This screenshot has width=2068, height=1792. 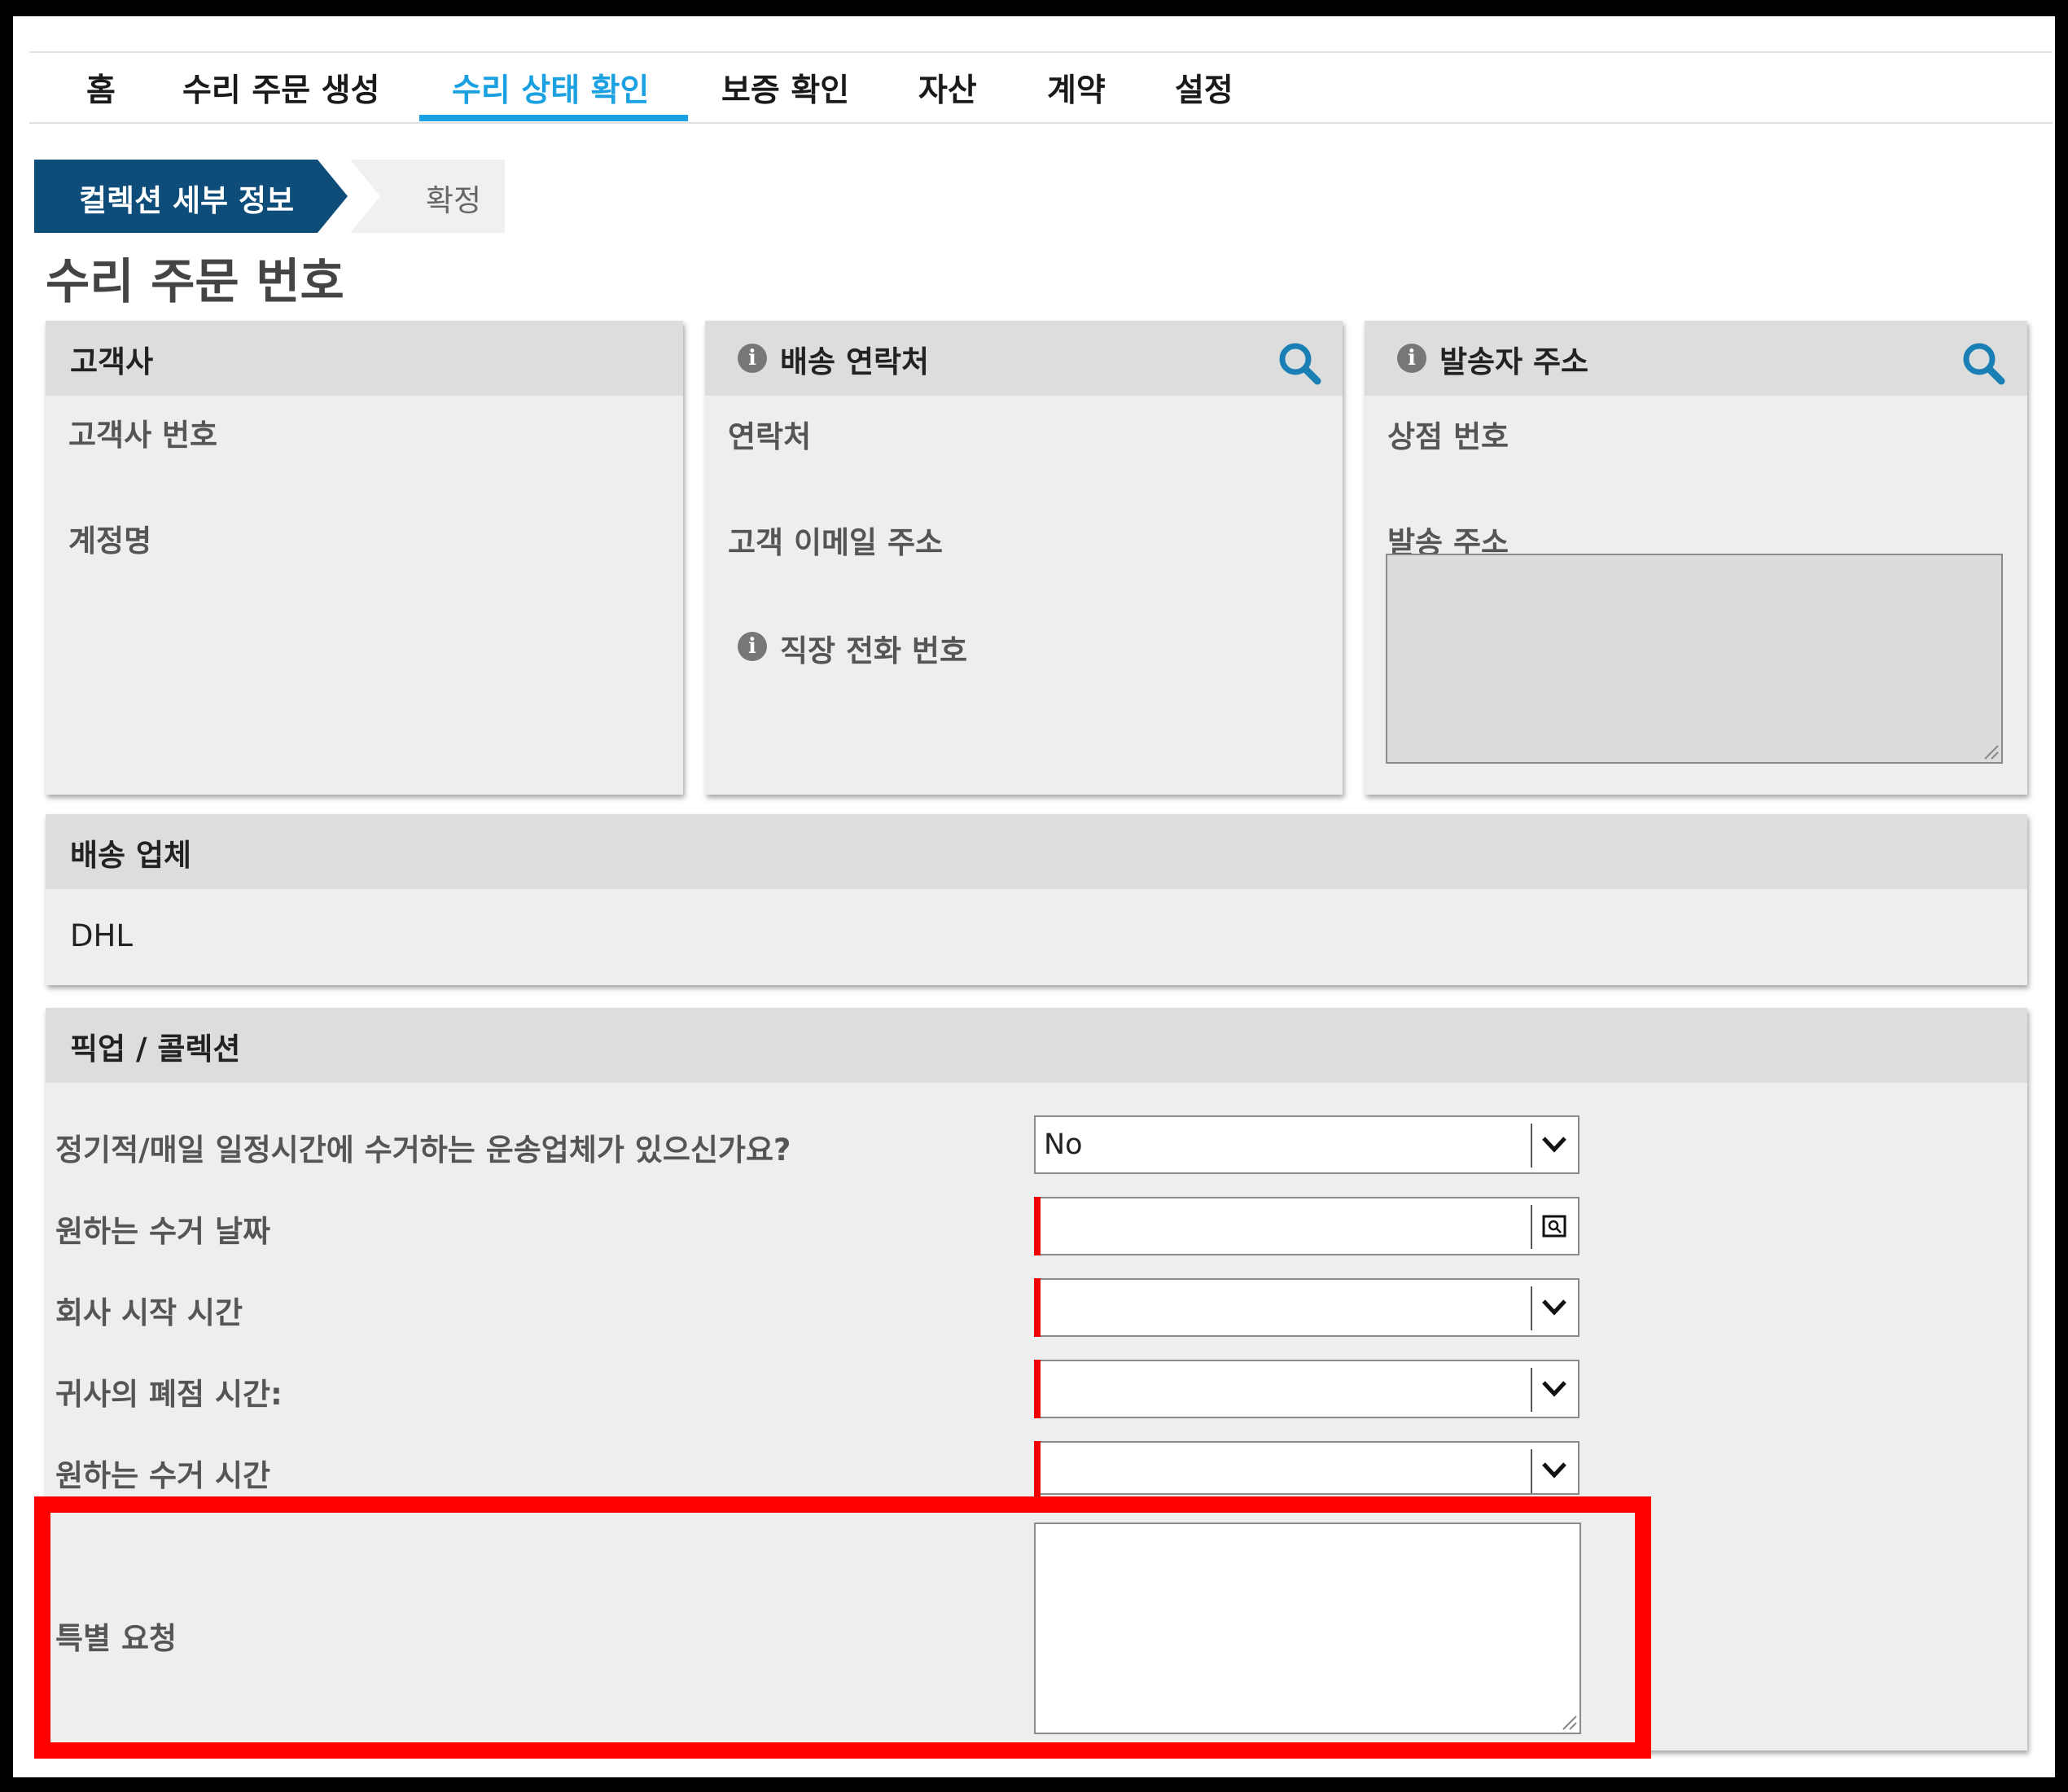 I want to click on nav-settings: 설정, so click(x=1204, y=87).